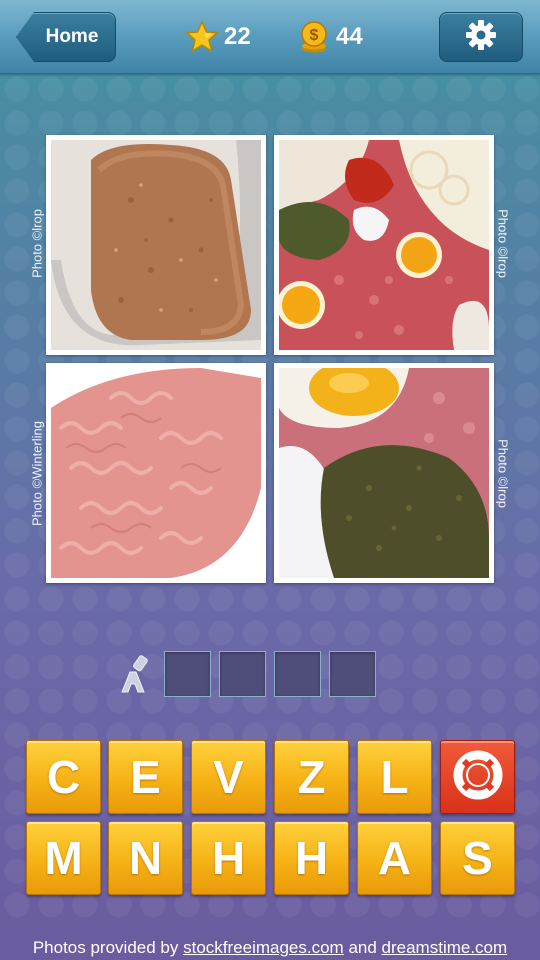 The image size is (540, 960). I want to click on letter-tile: M, so click(63, 858).